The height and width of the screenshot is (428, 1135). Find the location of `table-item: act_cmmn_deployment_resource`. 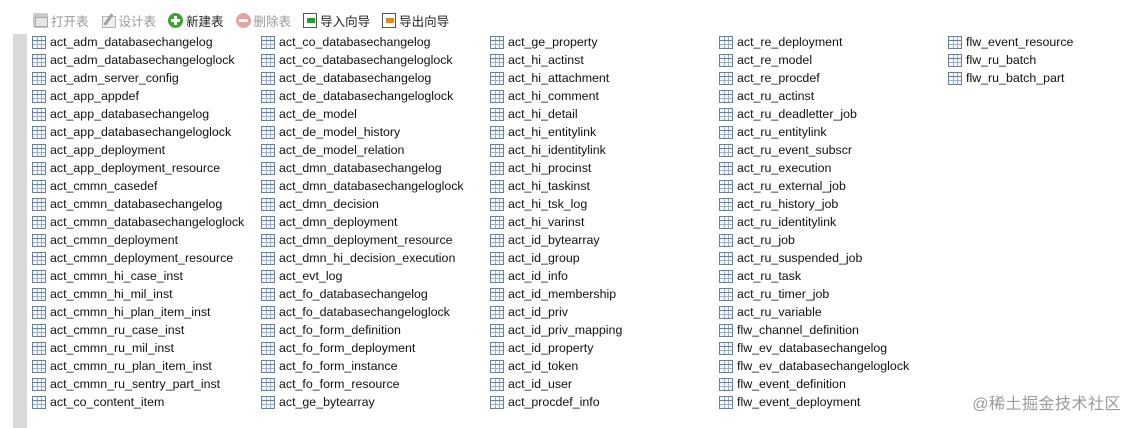

table-item: act_cmmn_deployment_resource is located at coordinates (146, 258).